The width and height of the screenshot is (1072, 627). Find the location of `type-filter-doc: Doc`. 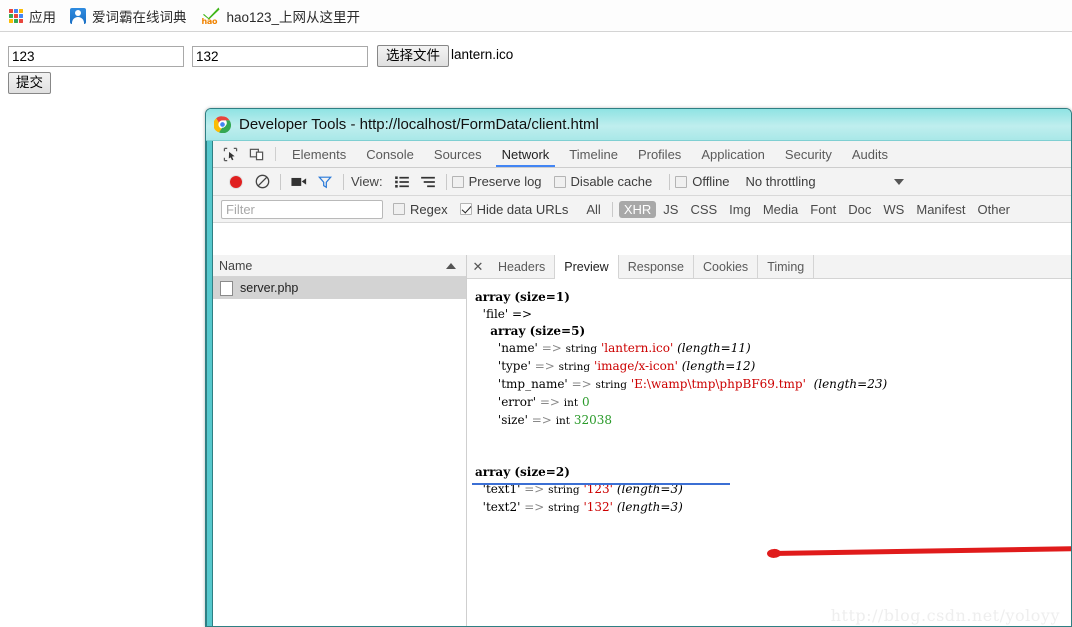

type-filter-doc: Doc is located at coordinates (859, 209).